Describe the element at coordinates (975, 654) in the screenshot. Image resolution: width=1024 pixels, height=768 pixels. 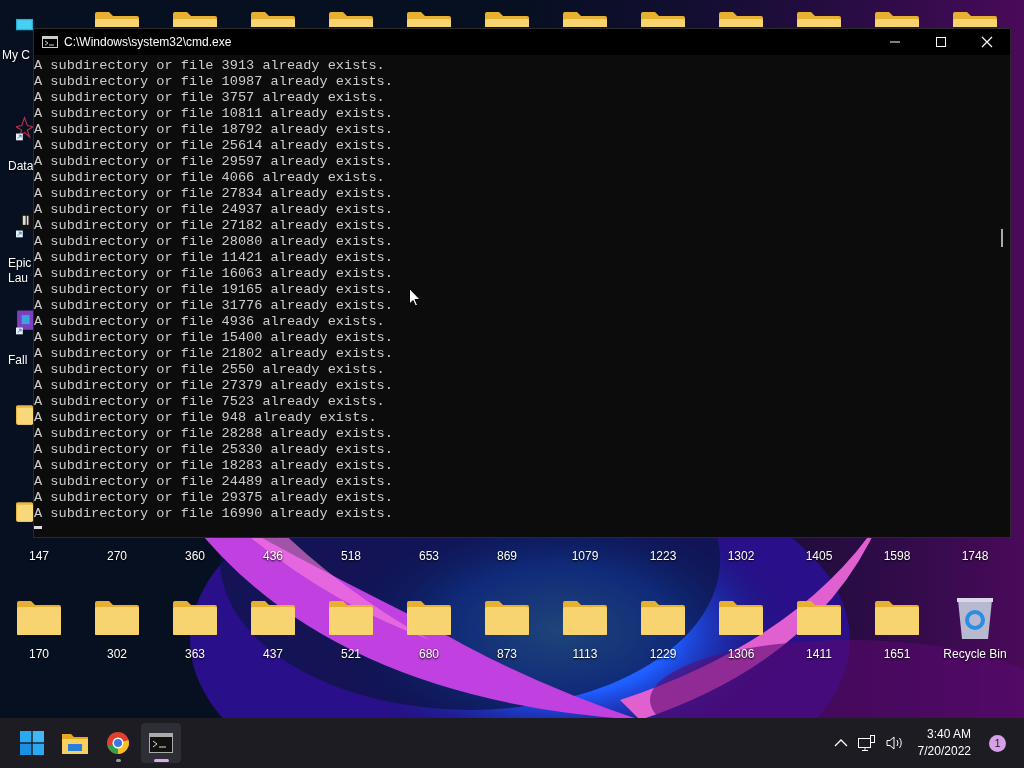
I see `folder-label: Recycle Bin` at that location.